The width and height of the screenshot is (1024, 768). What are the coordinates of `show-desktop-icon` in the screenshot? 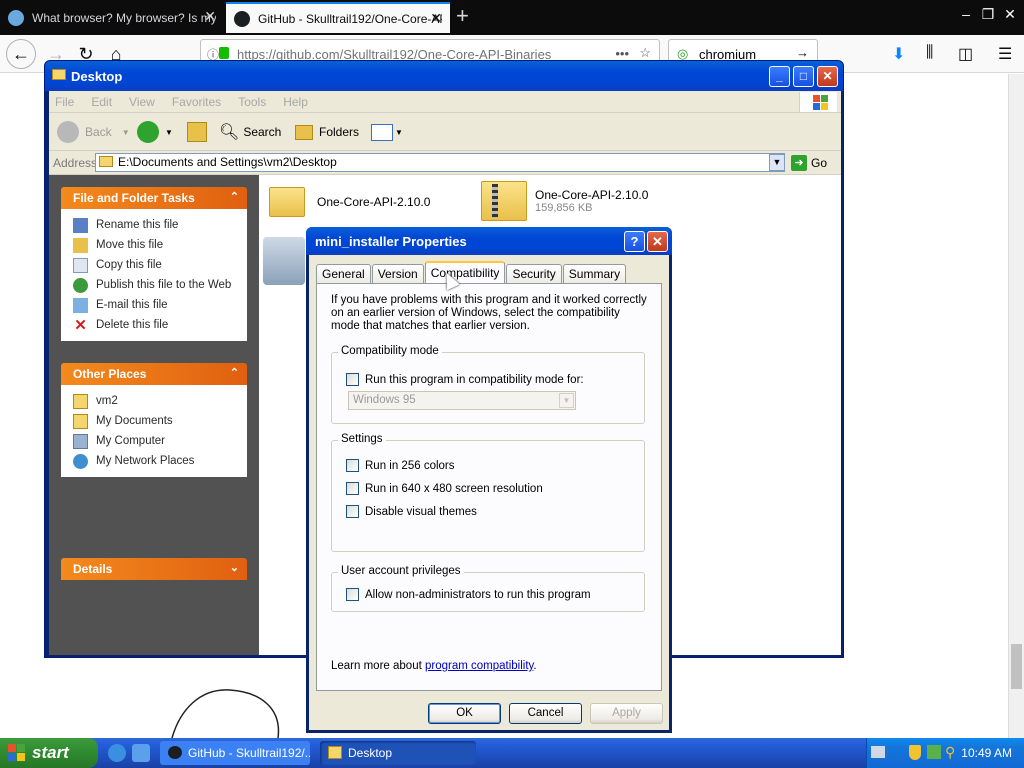 It's located at (141, 753).